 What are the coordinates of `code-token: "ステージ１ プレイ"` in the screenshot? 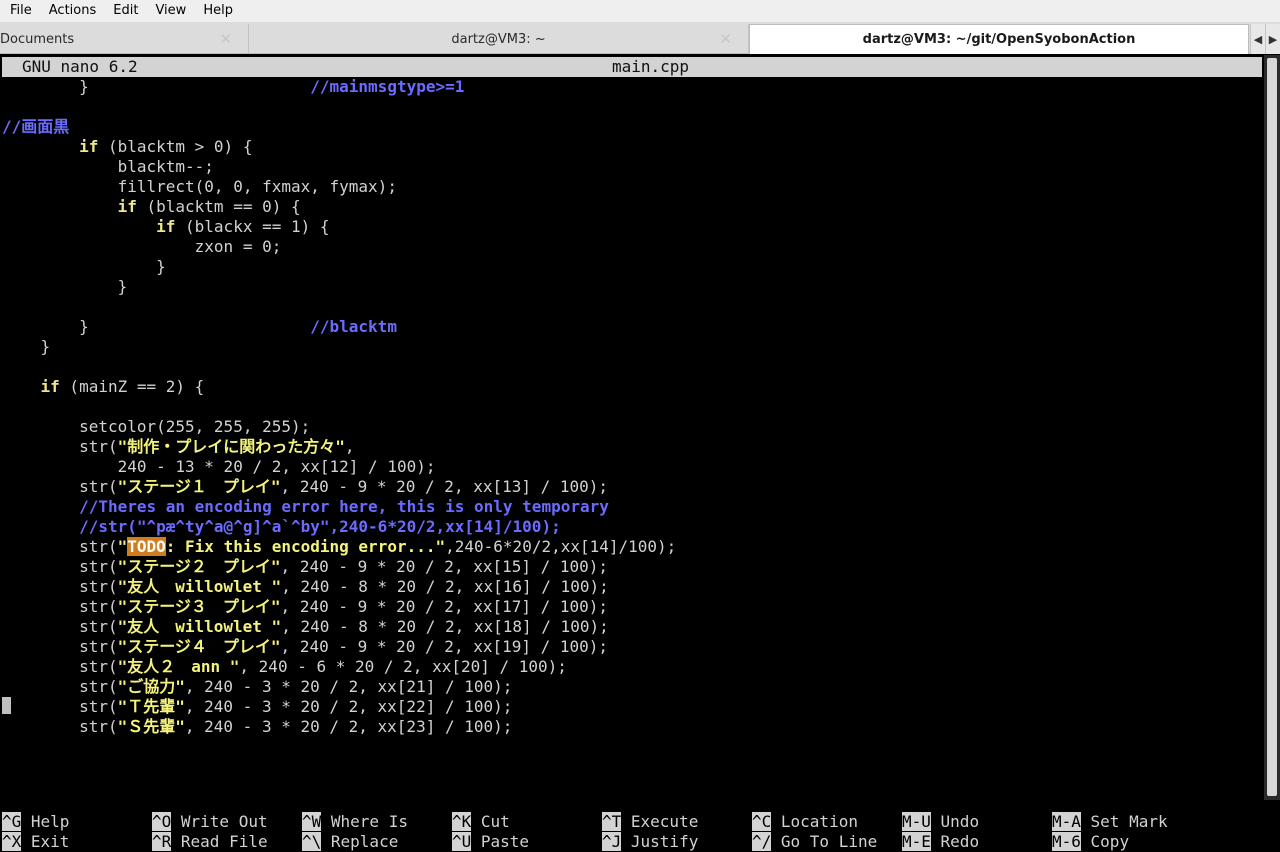 It's located at (199, 486).